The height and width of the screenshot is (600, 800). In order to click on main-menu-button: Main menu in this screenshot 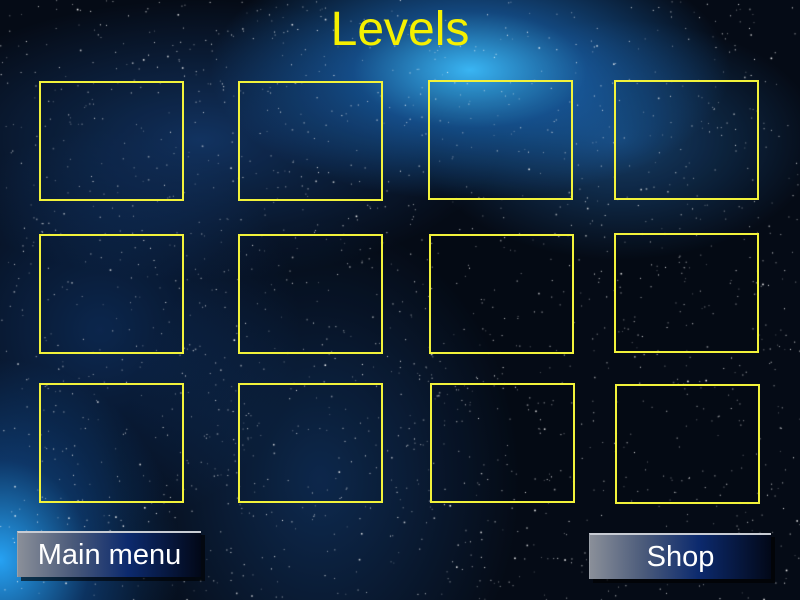, I will do `click(109, 554)`.